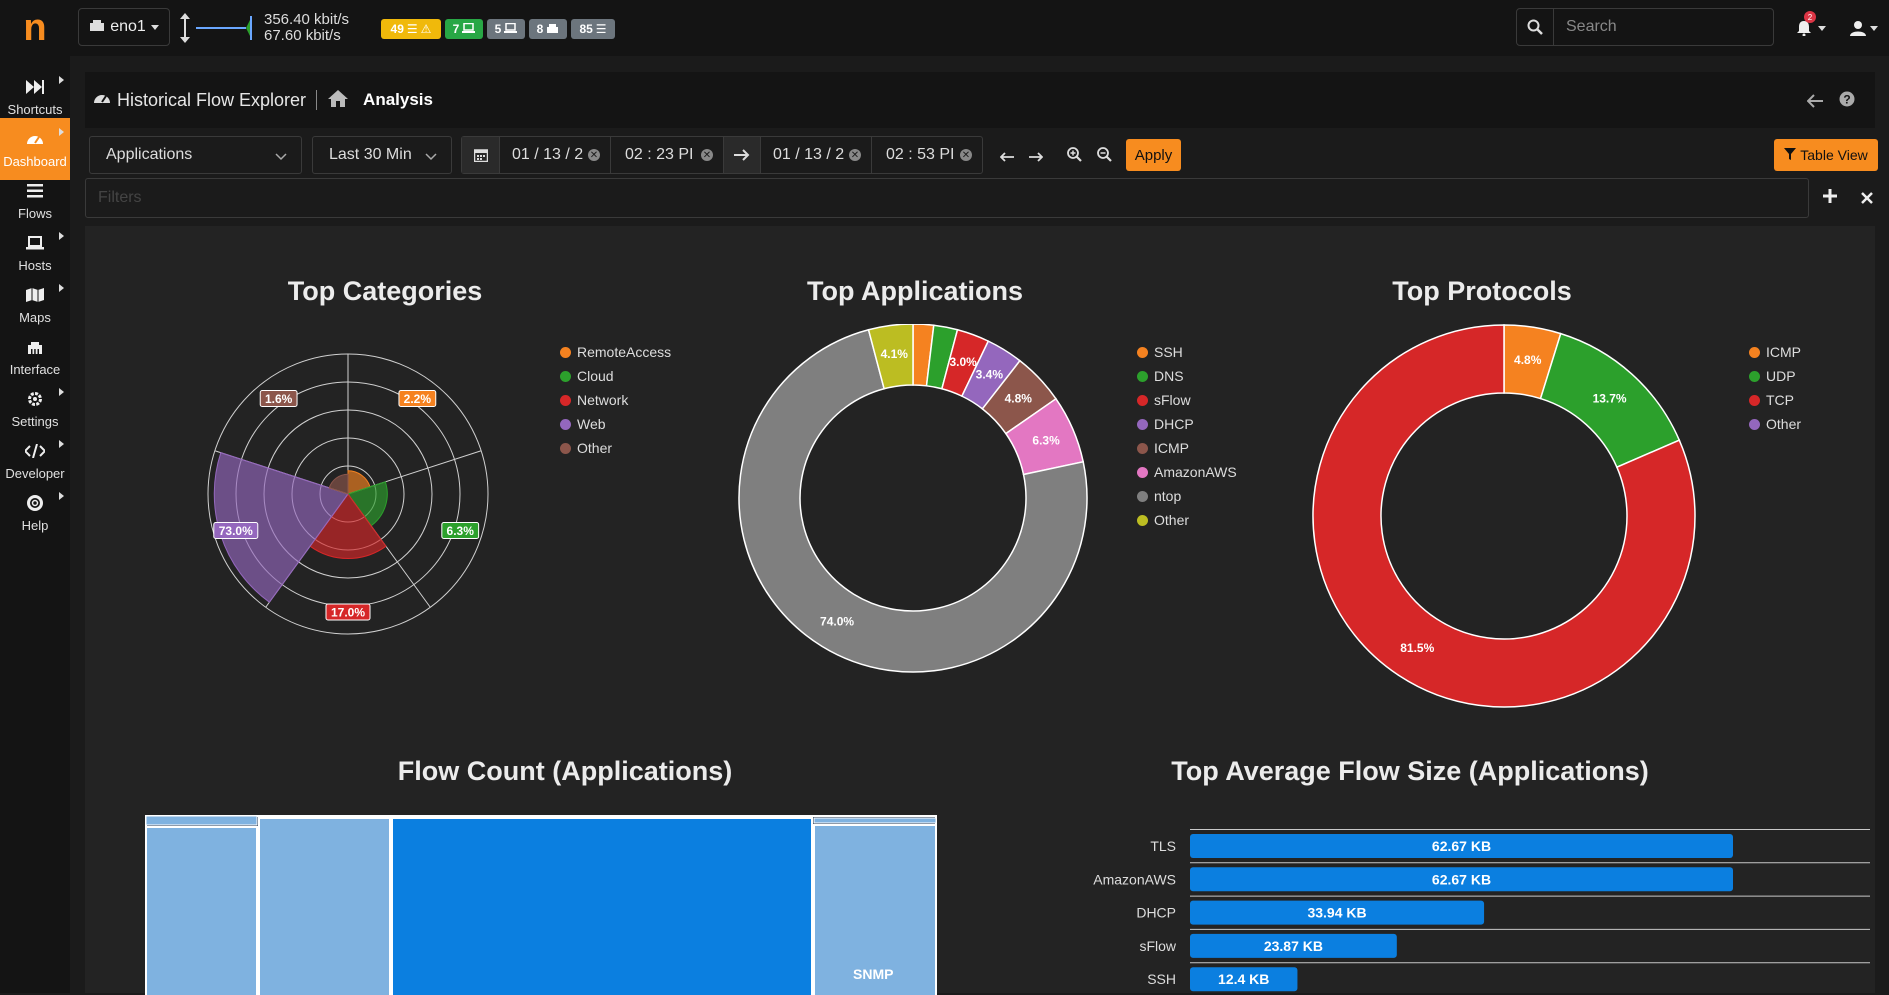  Describe the element at coordinates (128, 26) in the screenshot. I see `interface-name: eno1` at that location.